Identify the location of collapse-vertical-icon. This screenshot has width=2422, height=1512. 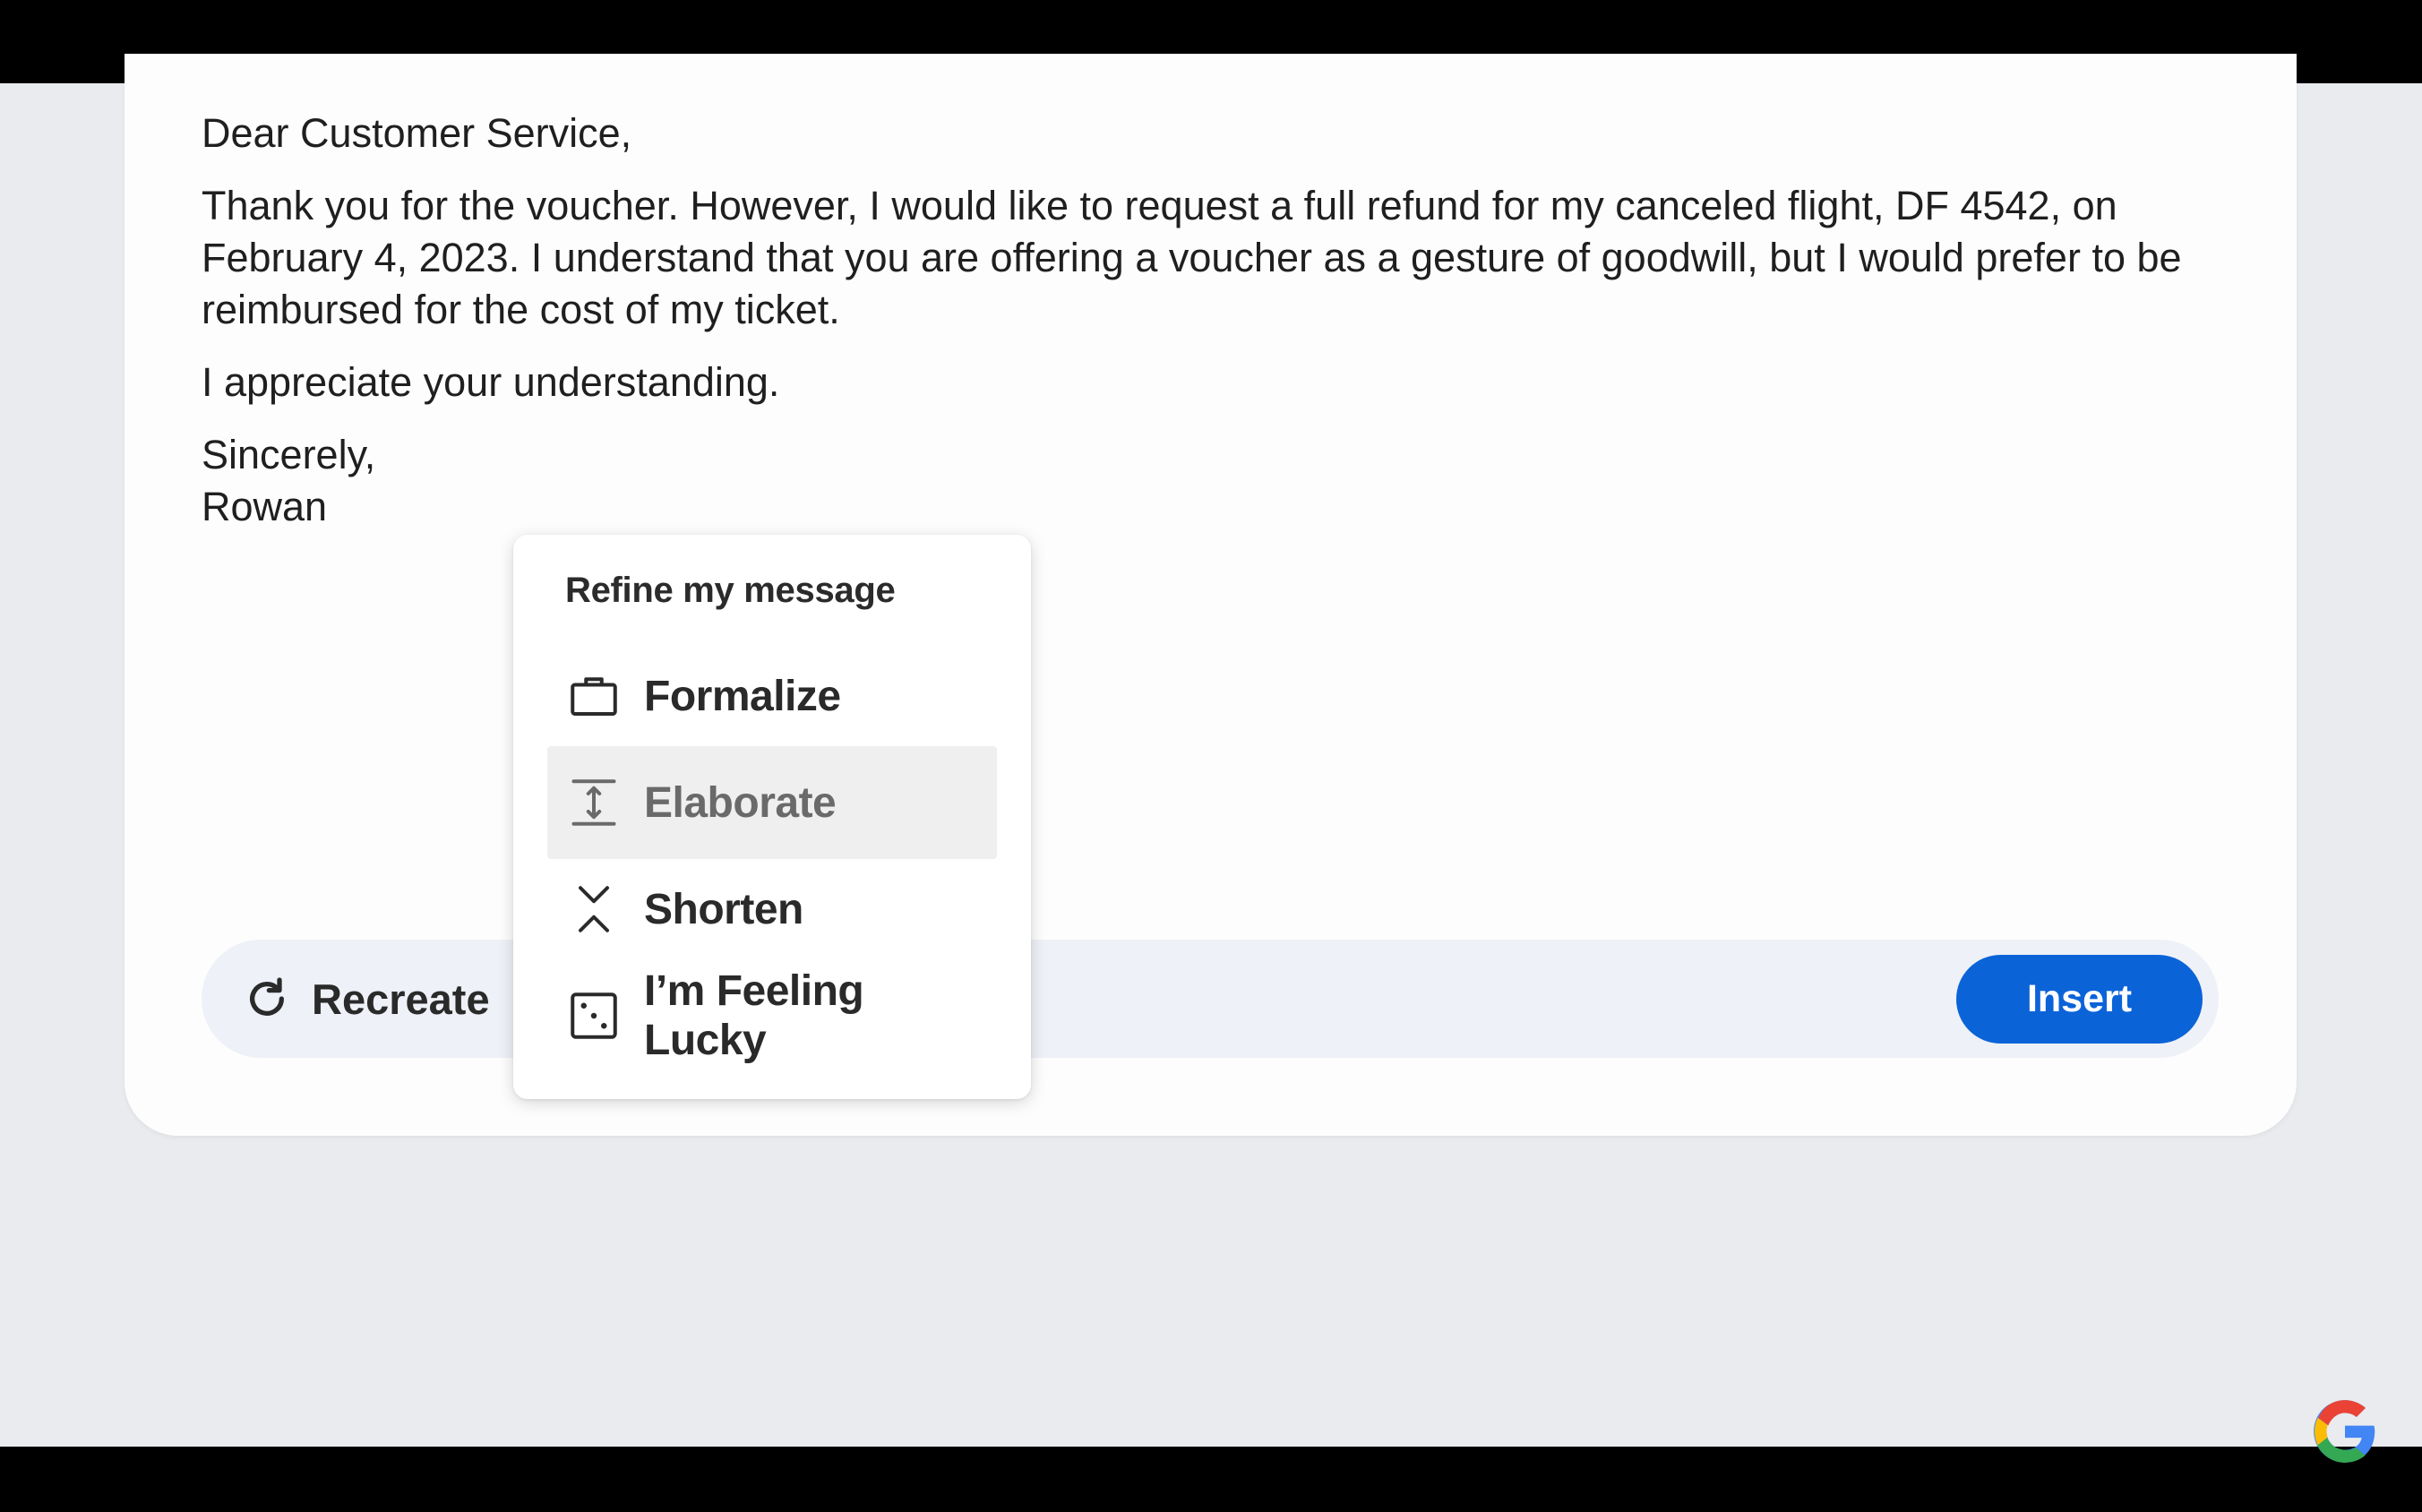
(594, 909).